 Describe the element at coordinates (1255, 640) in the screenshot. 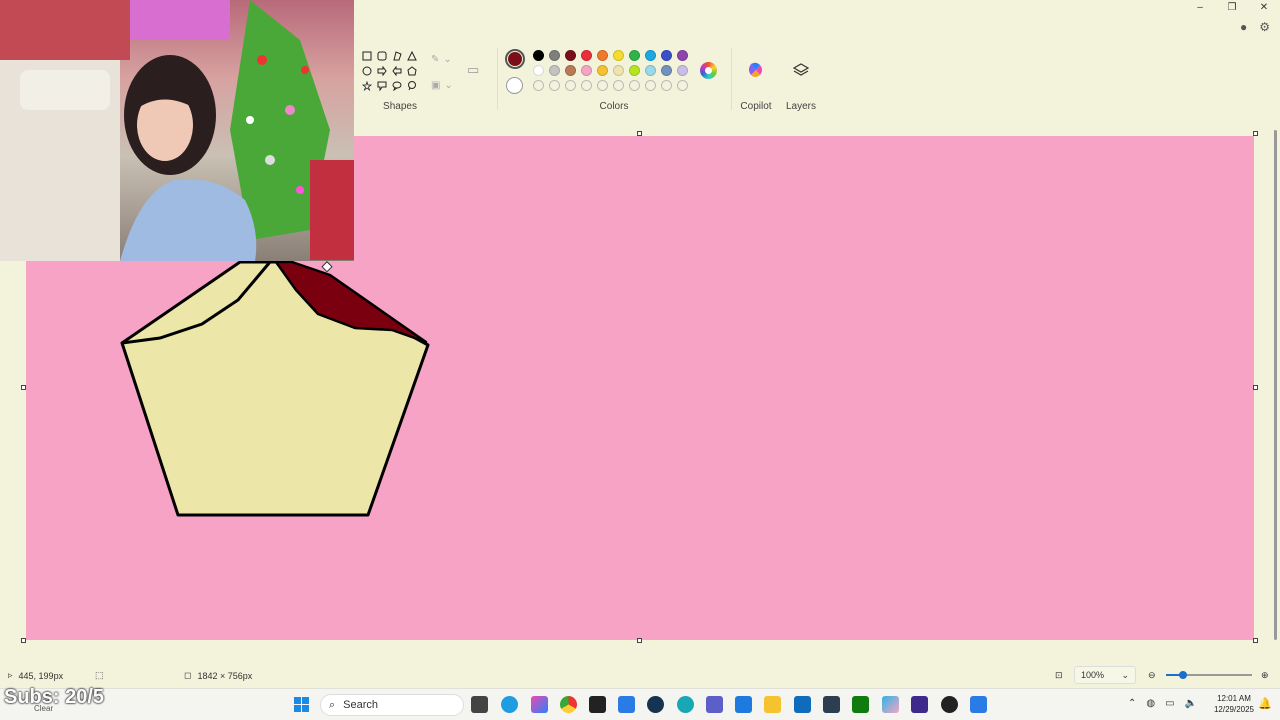

I see `resize-handle-bottom-right` at that location.